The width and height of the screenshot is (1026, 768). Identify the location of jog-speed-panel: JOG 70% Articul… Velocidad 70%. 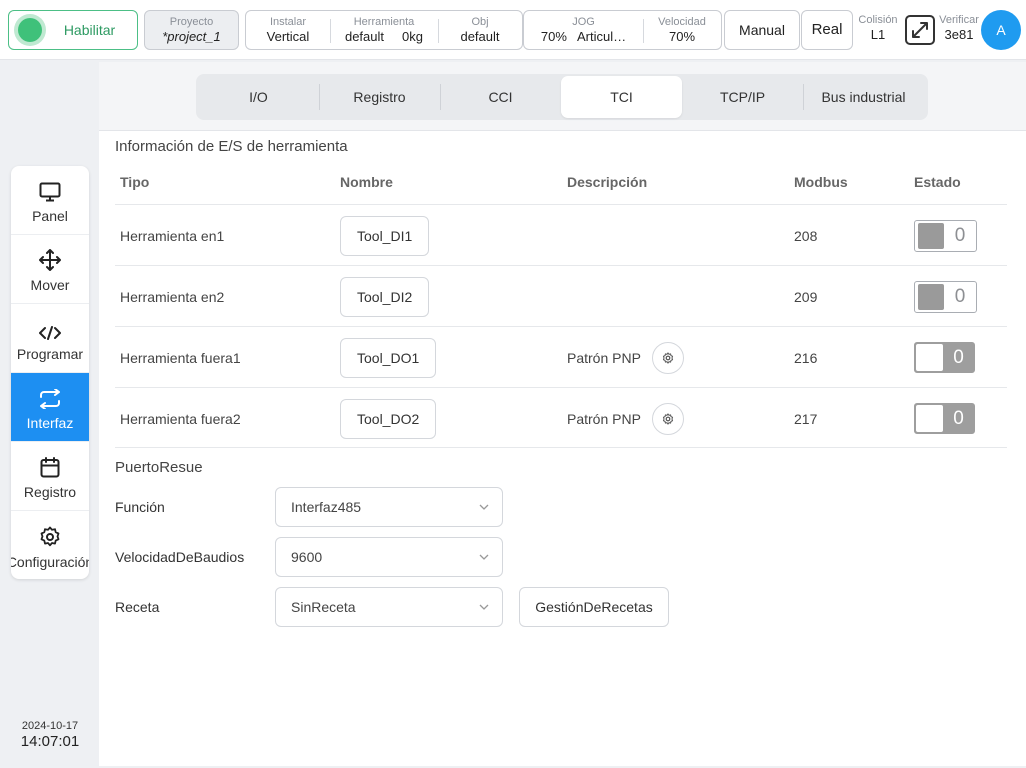
(622, 30).